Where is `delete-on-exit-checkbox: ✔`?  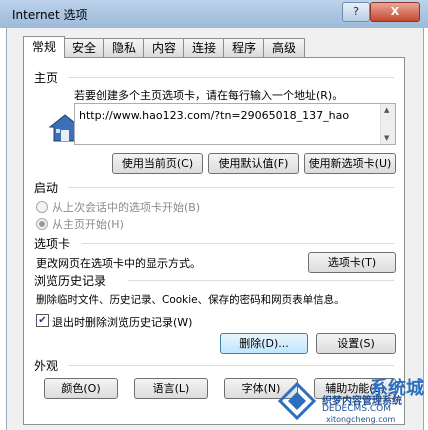 delete-on-exit-checkbox: ✔ is located at coordinates (42, 320).